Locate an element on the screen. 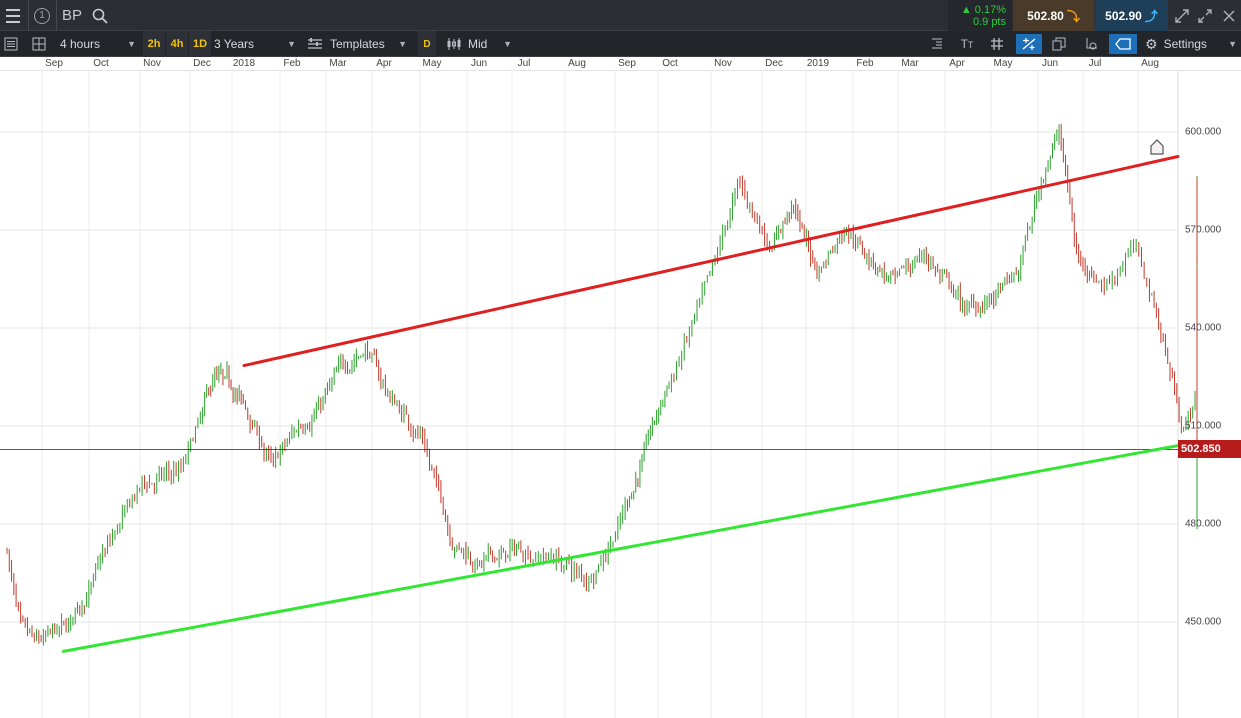 Image resolution: width=1241 pixels, height=718 pixels. range-select: 3 Years ▼ is located at coordinates (256, 44).